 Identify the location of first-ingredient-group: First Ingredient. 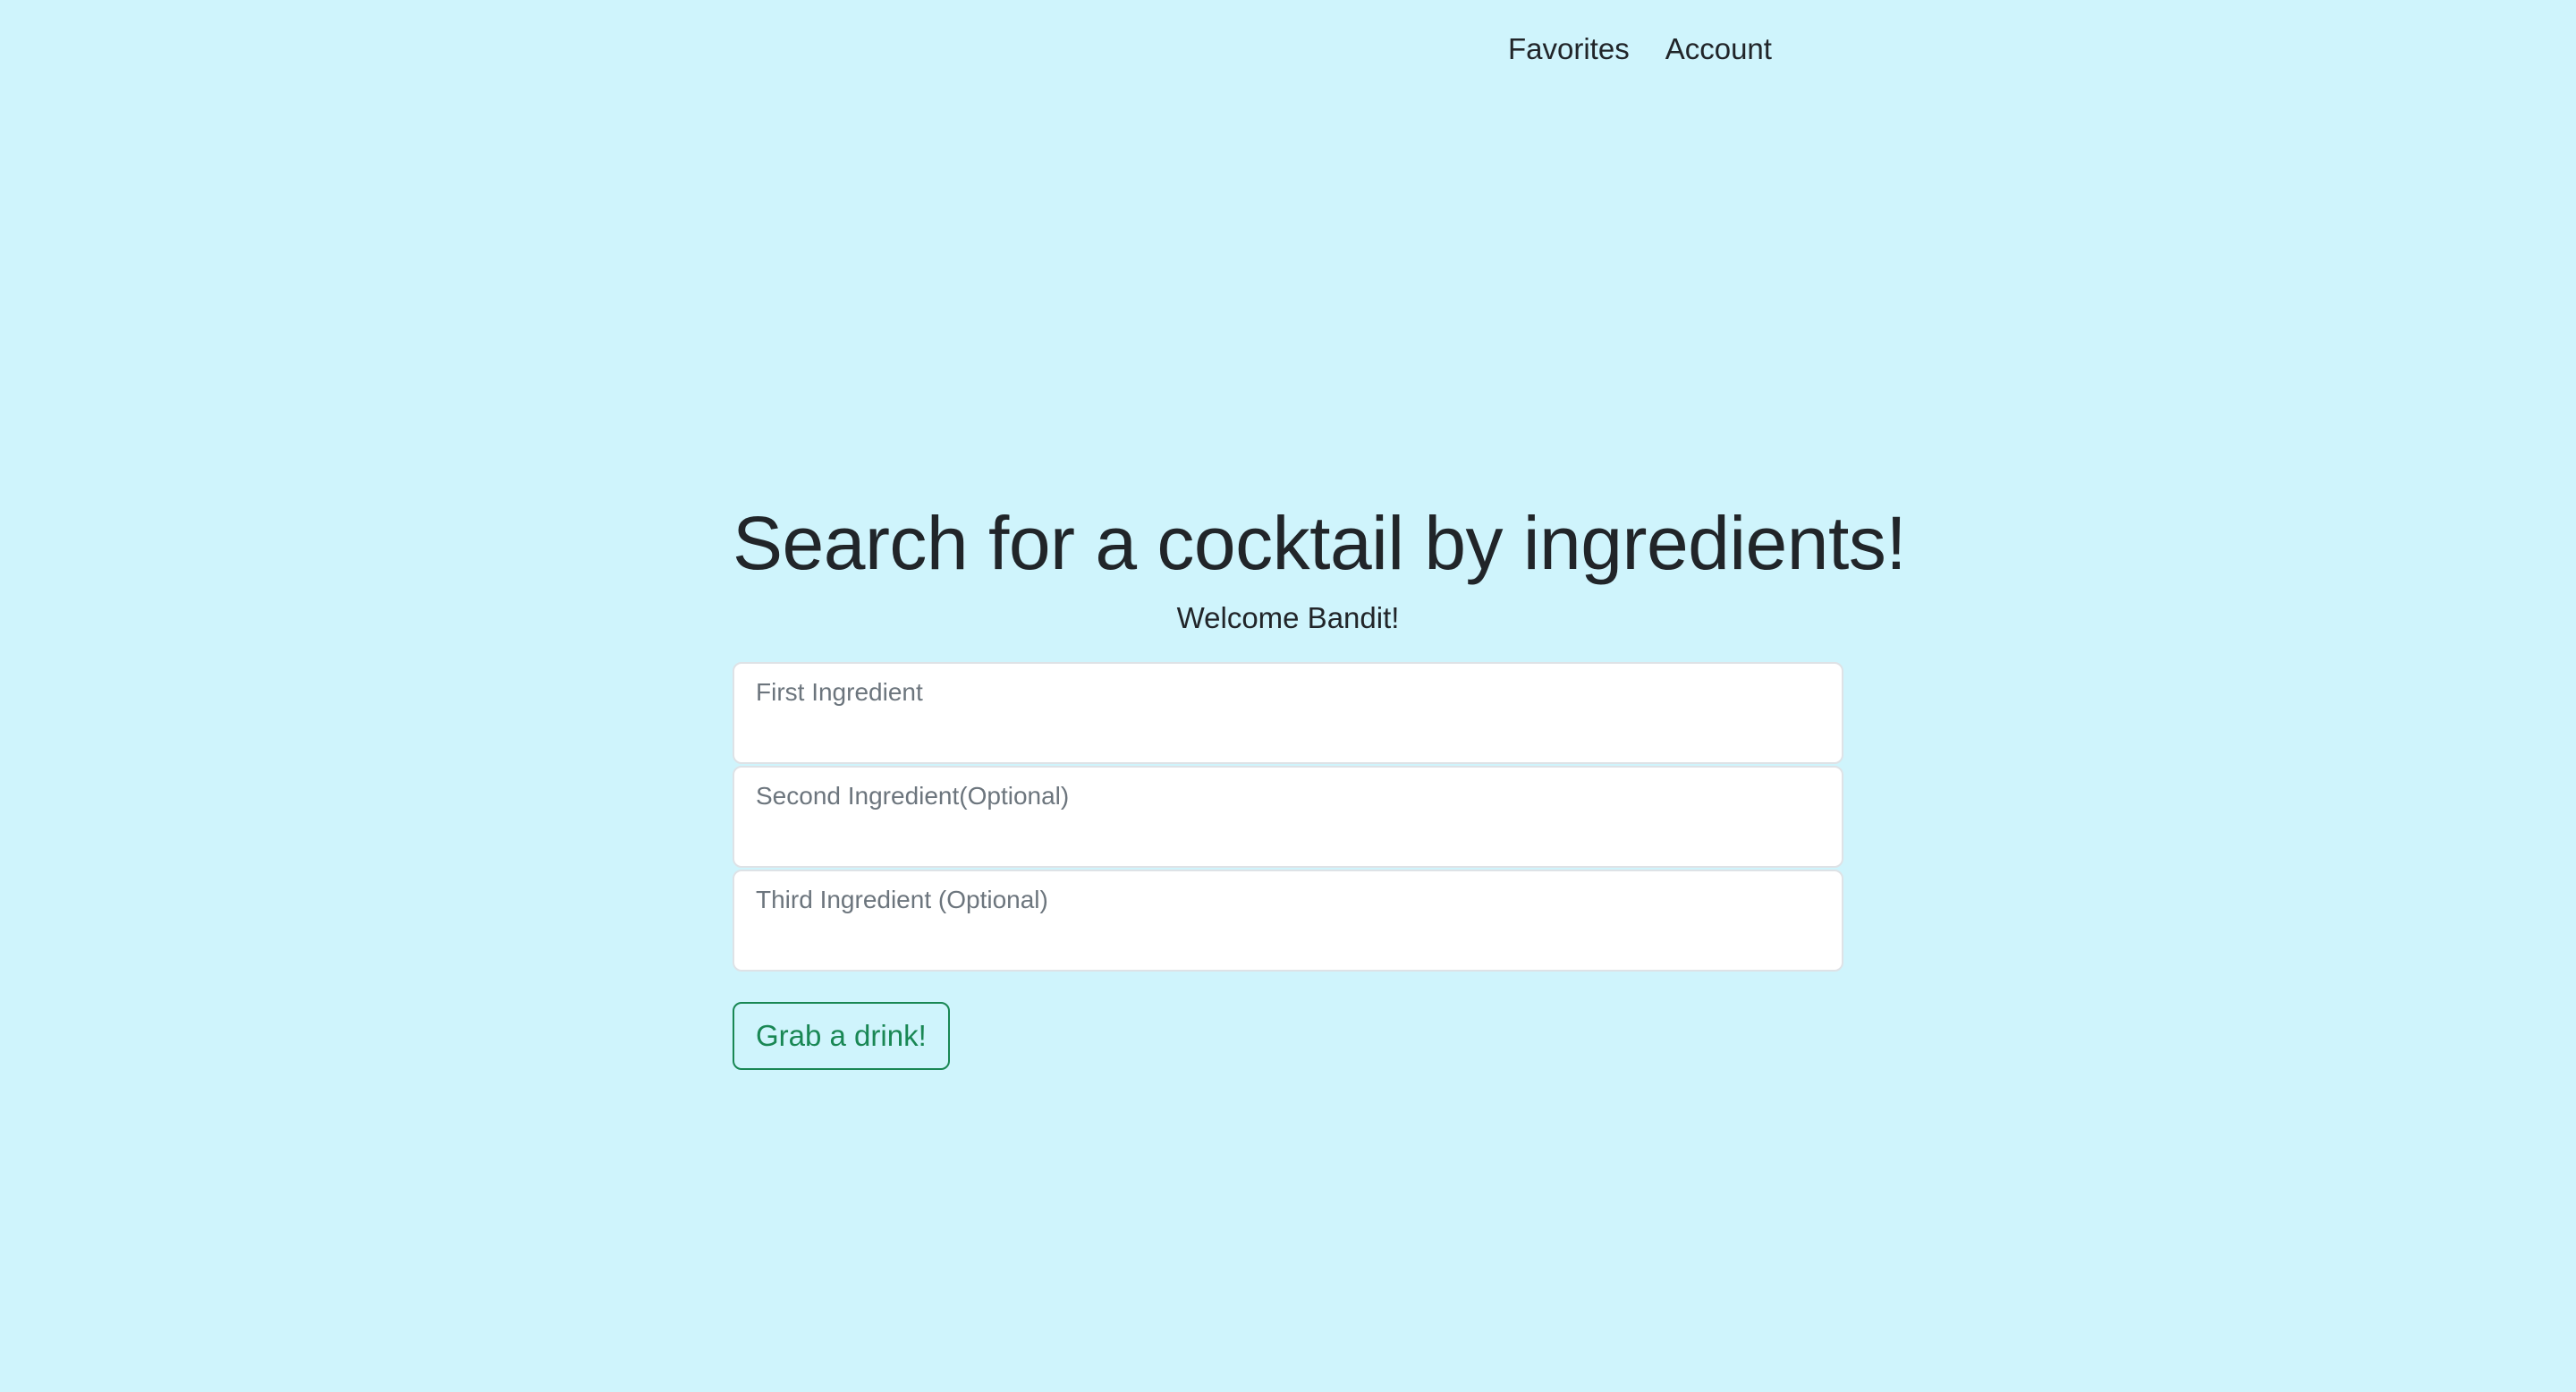
(1288, 713).